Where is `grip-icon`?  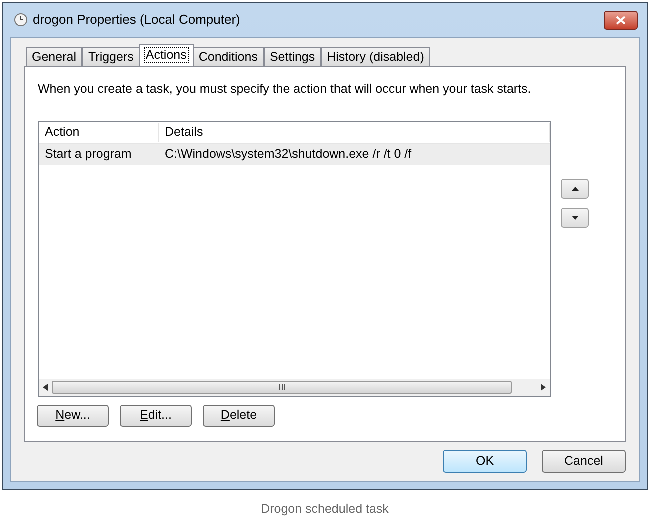 grip-icon is located at coordinates (282, 387).